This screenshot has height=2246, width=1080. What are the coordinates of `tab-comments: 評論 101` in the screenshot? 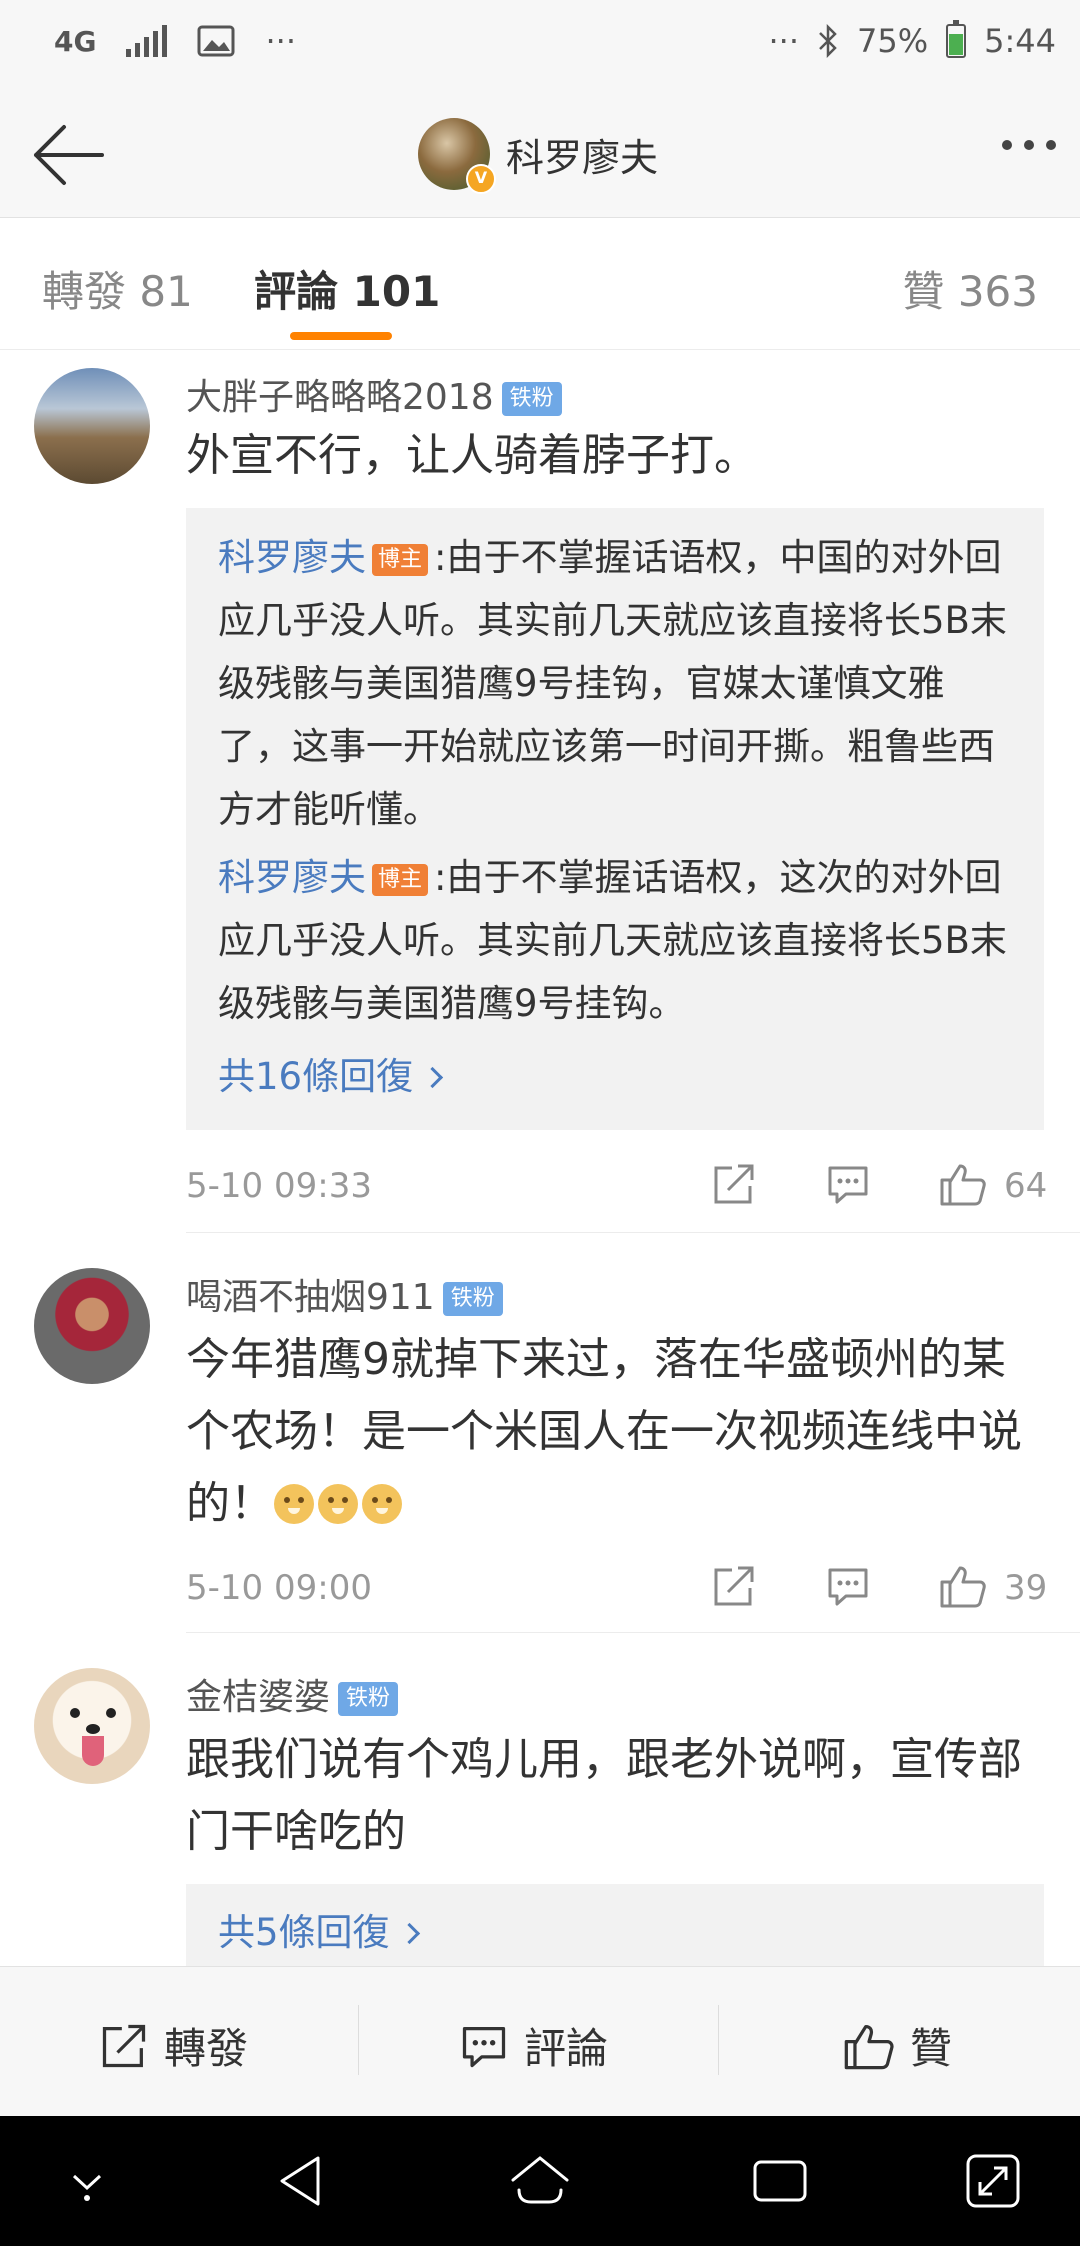 It's located at (347, 288).